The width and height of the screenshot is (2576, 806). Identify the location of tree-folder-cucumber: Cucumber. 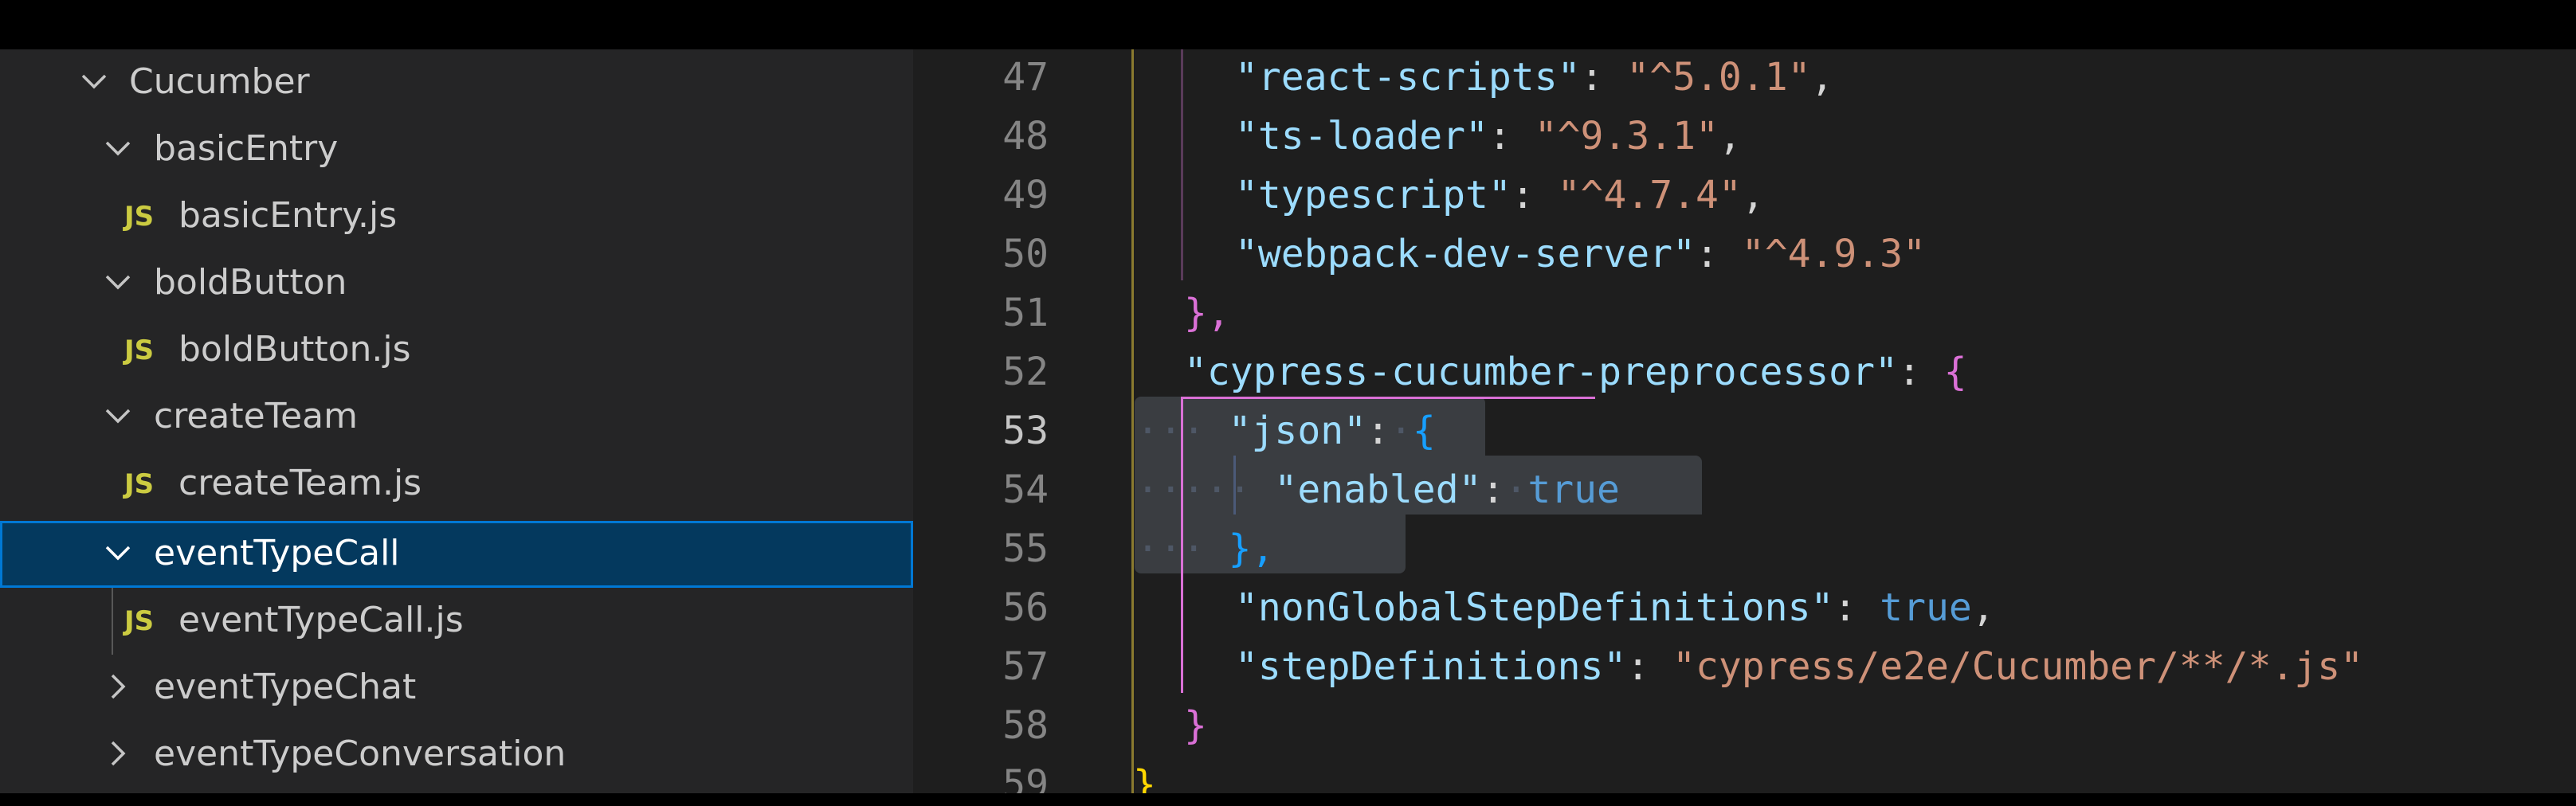
(456, 82).